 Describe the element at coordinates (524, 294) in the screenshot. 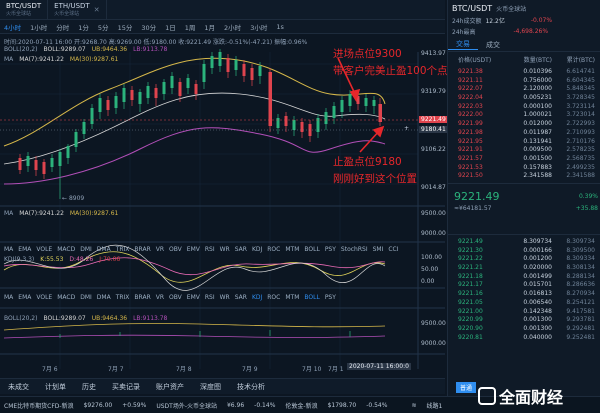

I see `bid-row: 9221.16 0.016813 8.270934` at that location.